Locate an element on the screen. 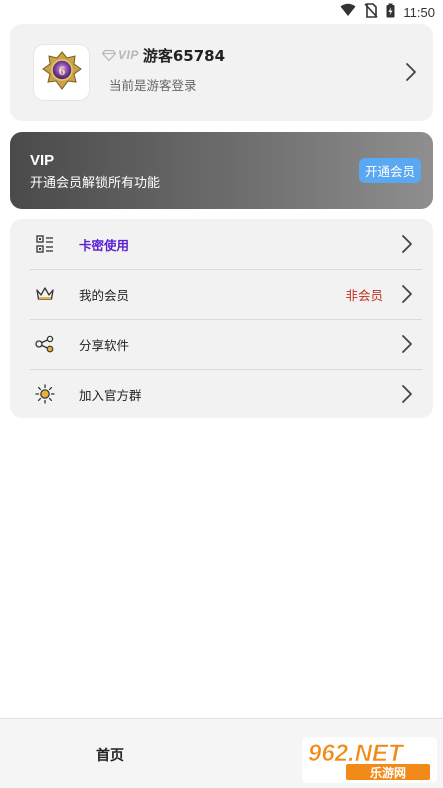 The height and width of the screenshot is (788, 443). vip-banner: VIP 开通会员解锁所有功能 开通会员 is located at coordinates (221, 170).